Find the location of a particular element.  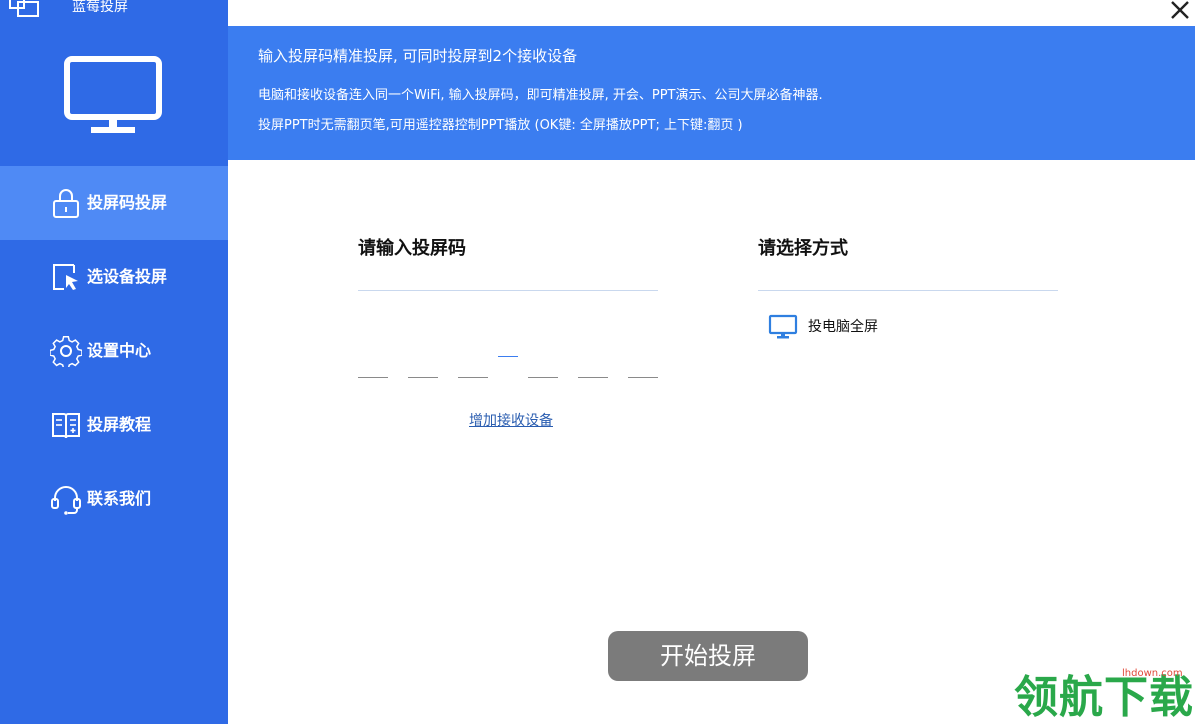

app-title-bar: 蓝莓投屏 is located at coordinates (114, 11).